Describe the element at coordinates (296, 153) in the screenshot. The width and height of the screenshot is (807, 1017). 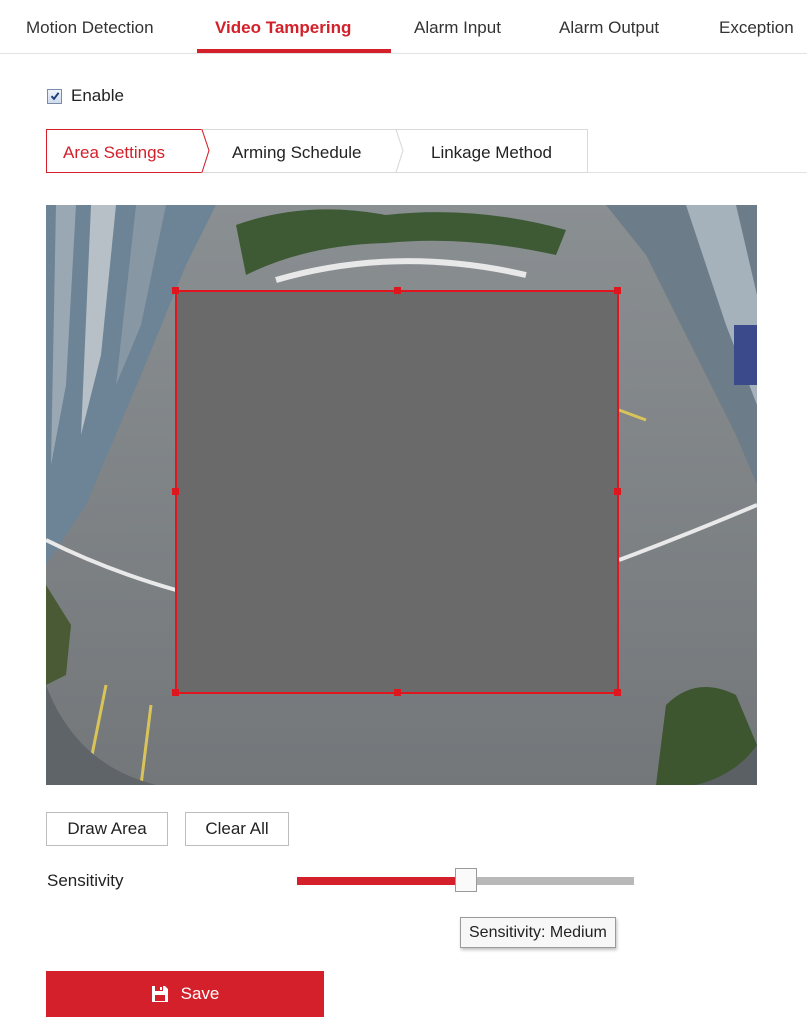
I see `subtab-arming-schedule: Arming Schedule` at that location.